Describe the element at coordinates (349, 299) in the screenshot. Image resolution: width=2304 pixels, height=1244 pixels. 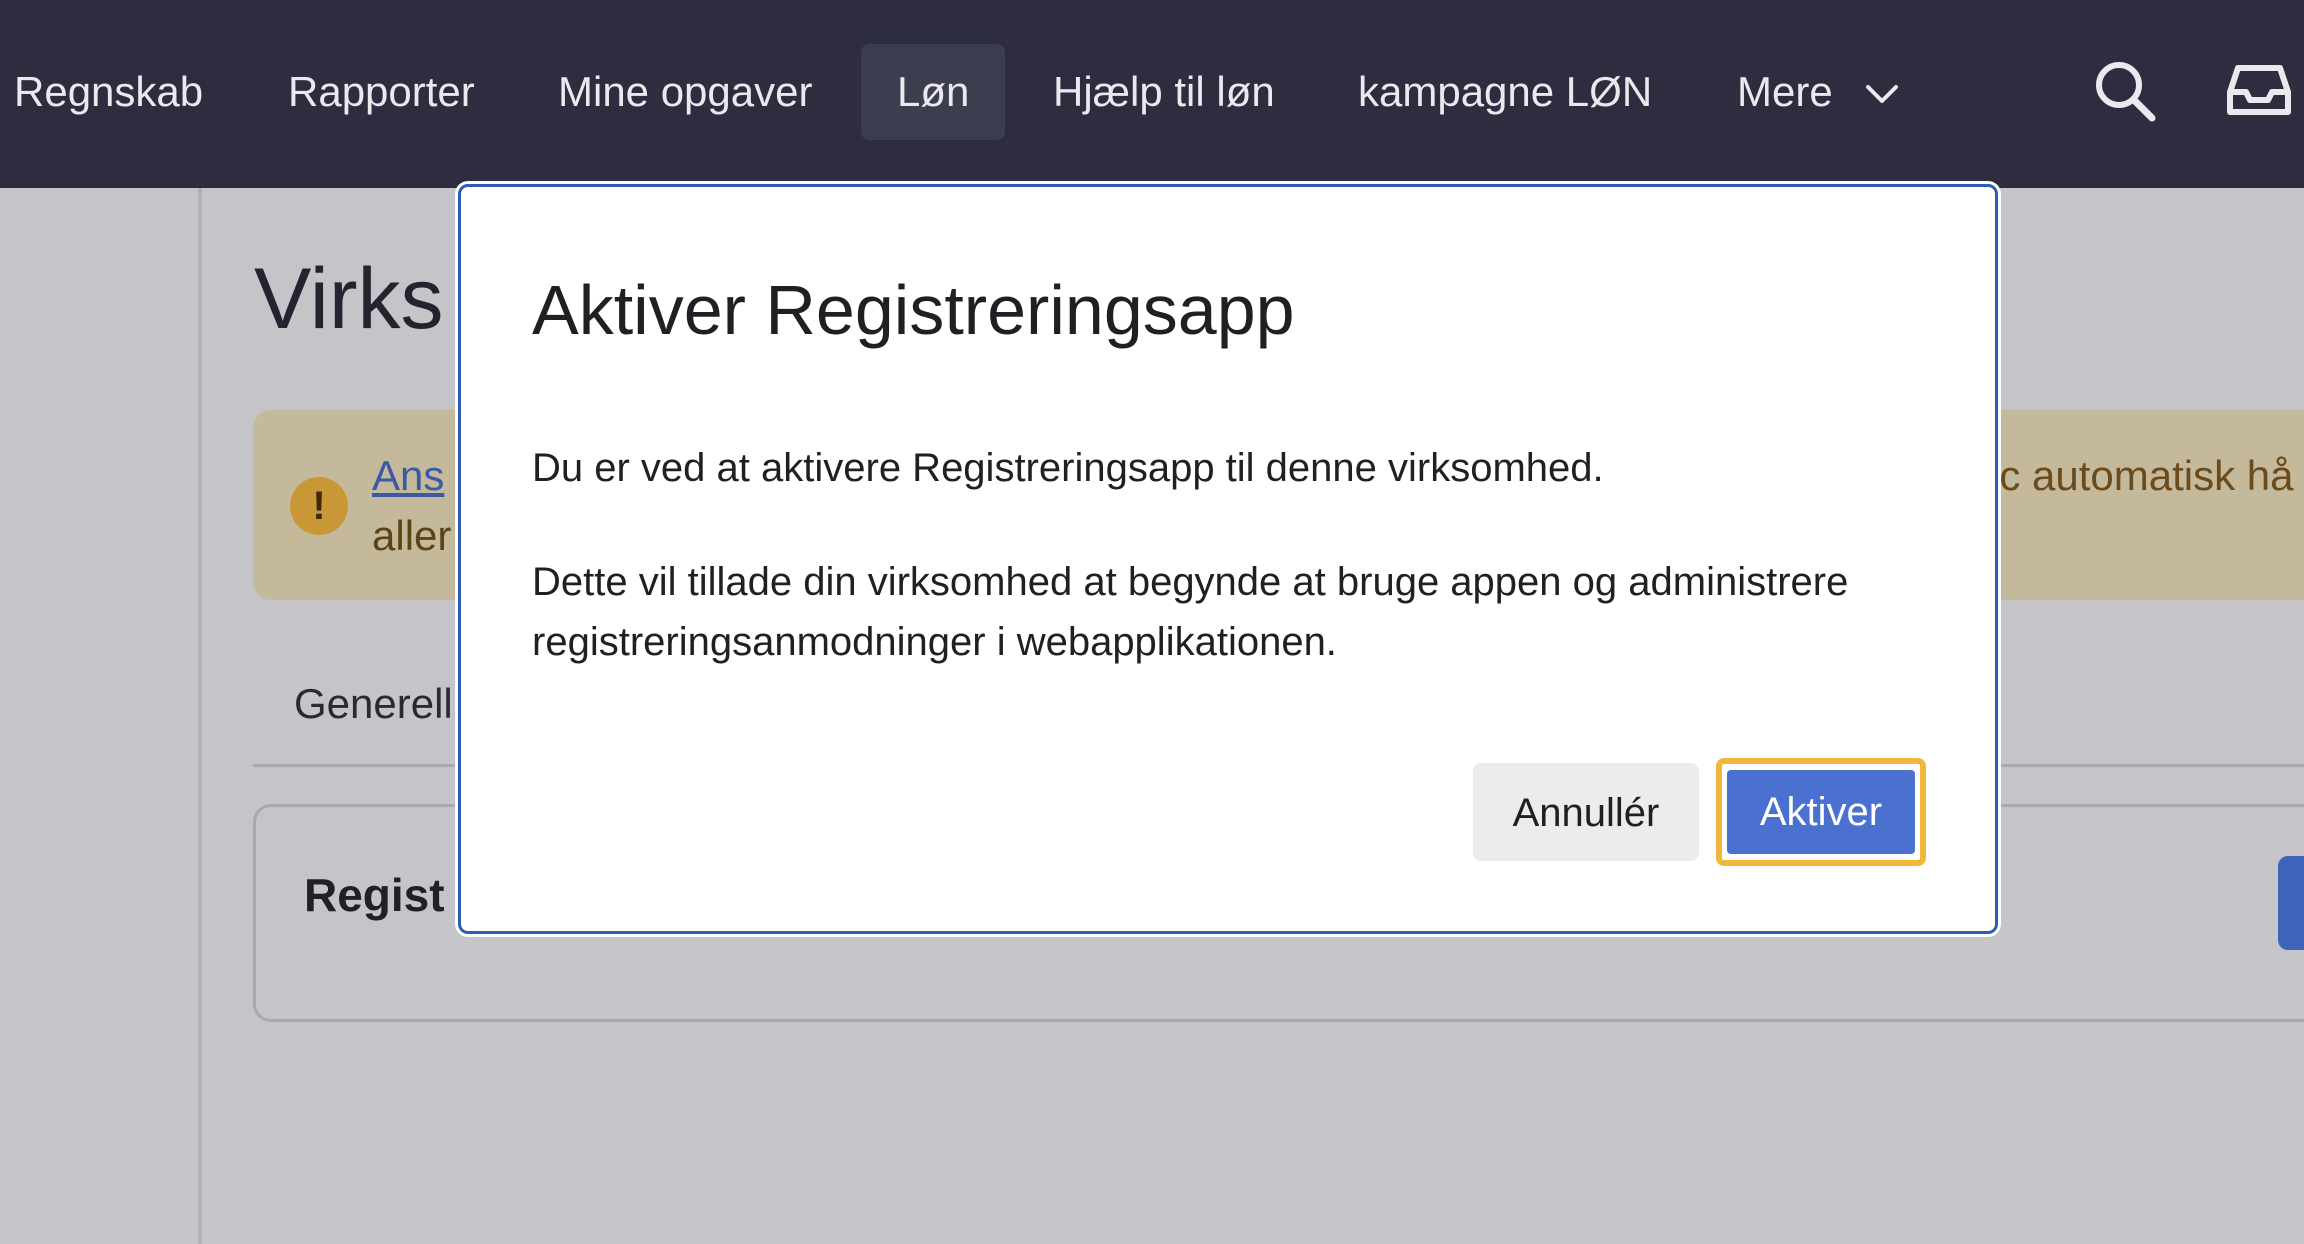
I see `page-title: Virks` at that location.